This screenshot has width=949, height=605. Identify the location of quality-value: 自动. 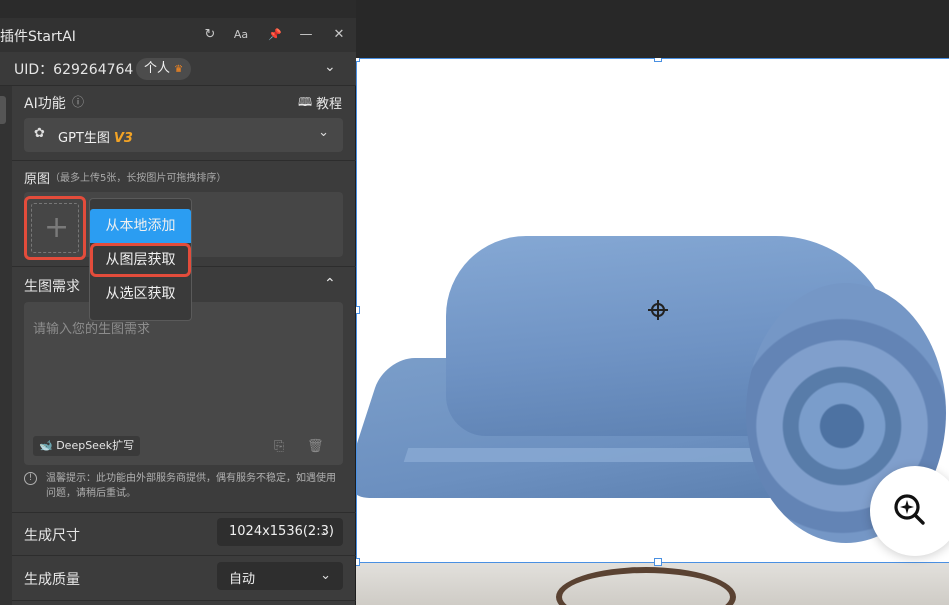
(242, 579).